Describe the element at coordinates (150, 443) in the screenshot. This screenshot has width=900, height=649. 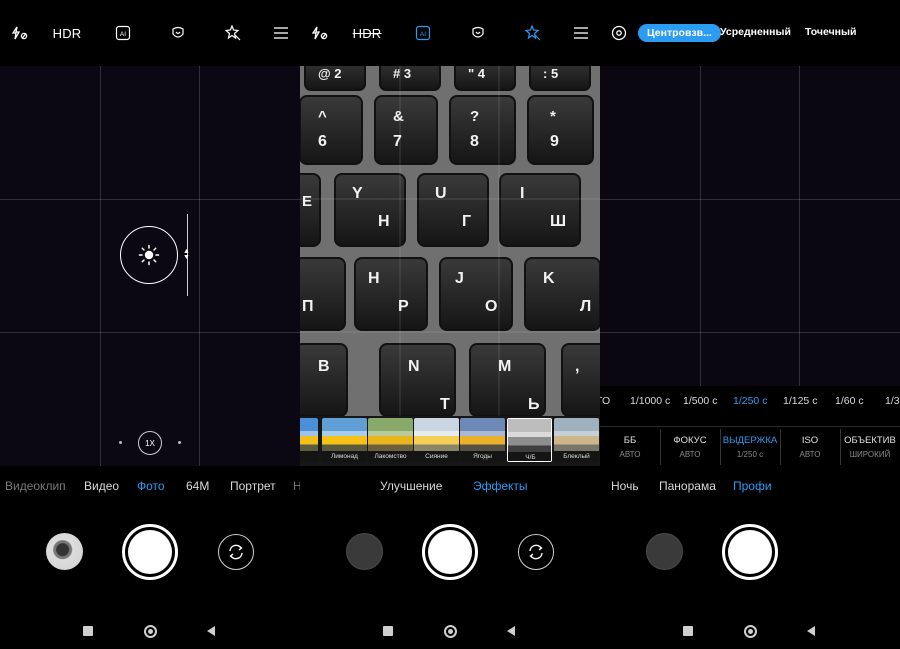
I see `zoom-button: 1X` at that location.